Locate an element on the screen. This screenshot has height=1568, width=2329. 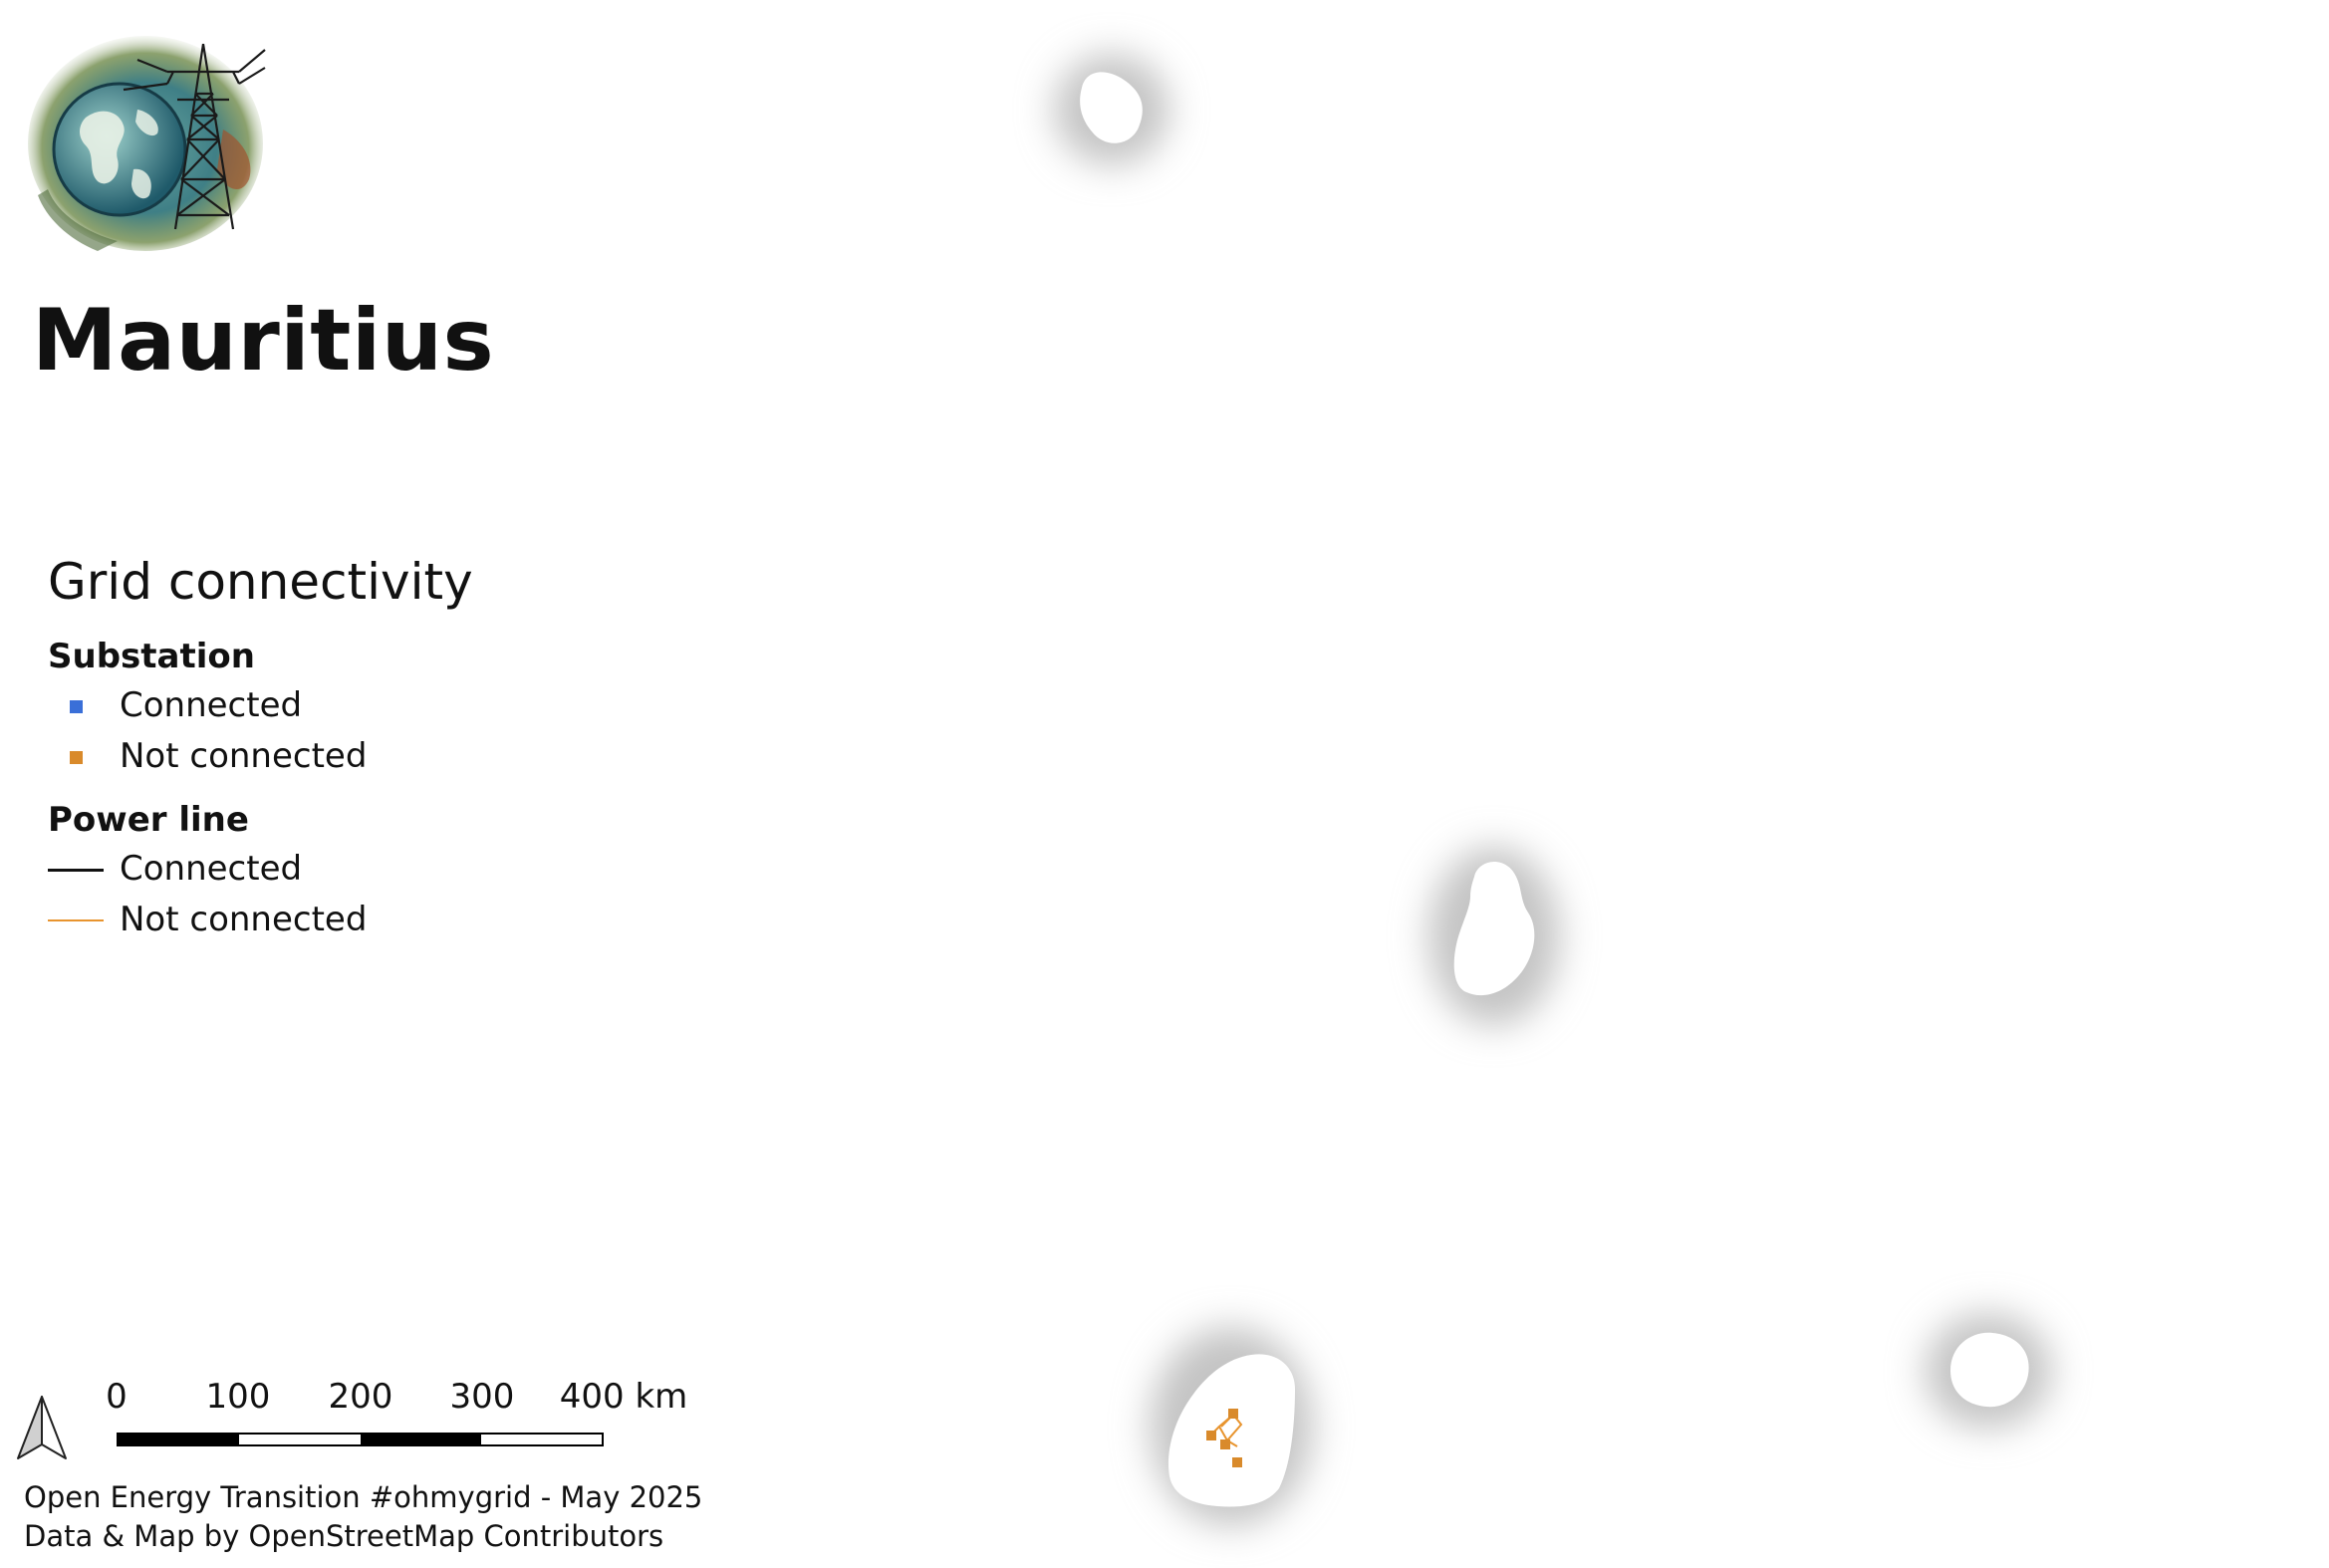
substation-not-connected-swatch is located at coordinates (77, 757).